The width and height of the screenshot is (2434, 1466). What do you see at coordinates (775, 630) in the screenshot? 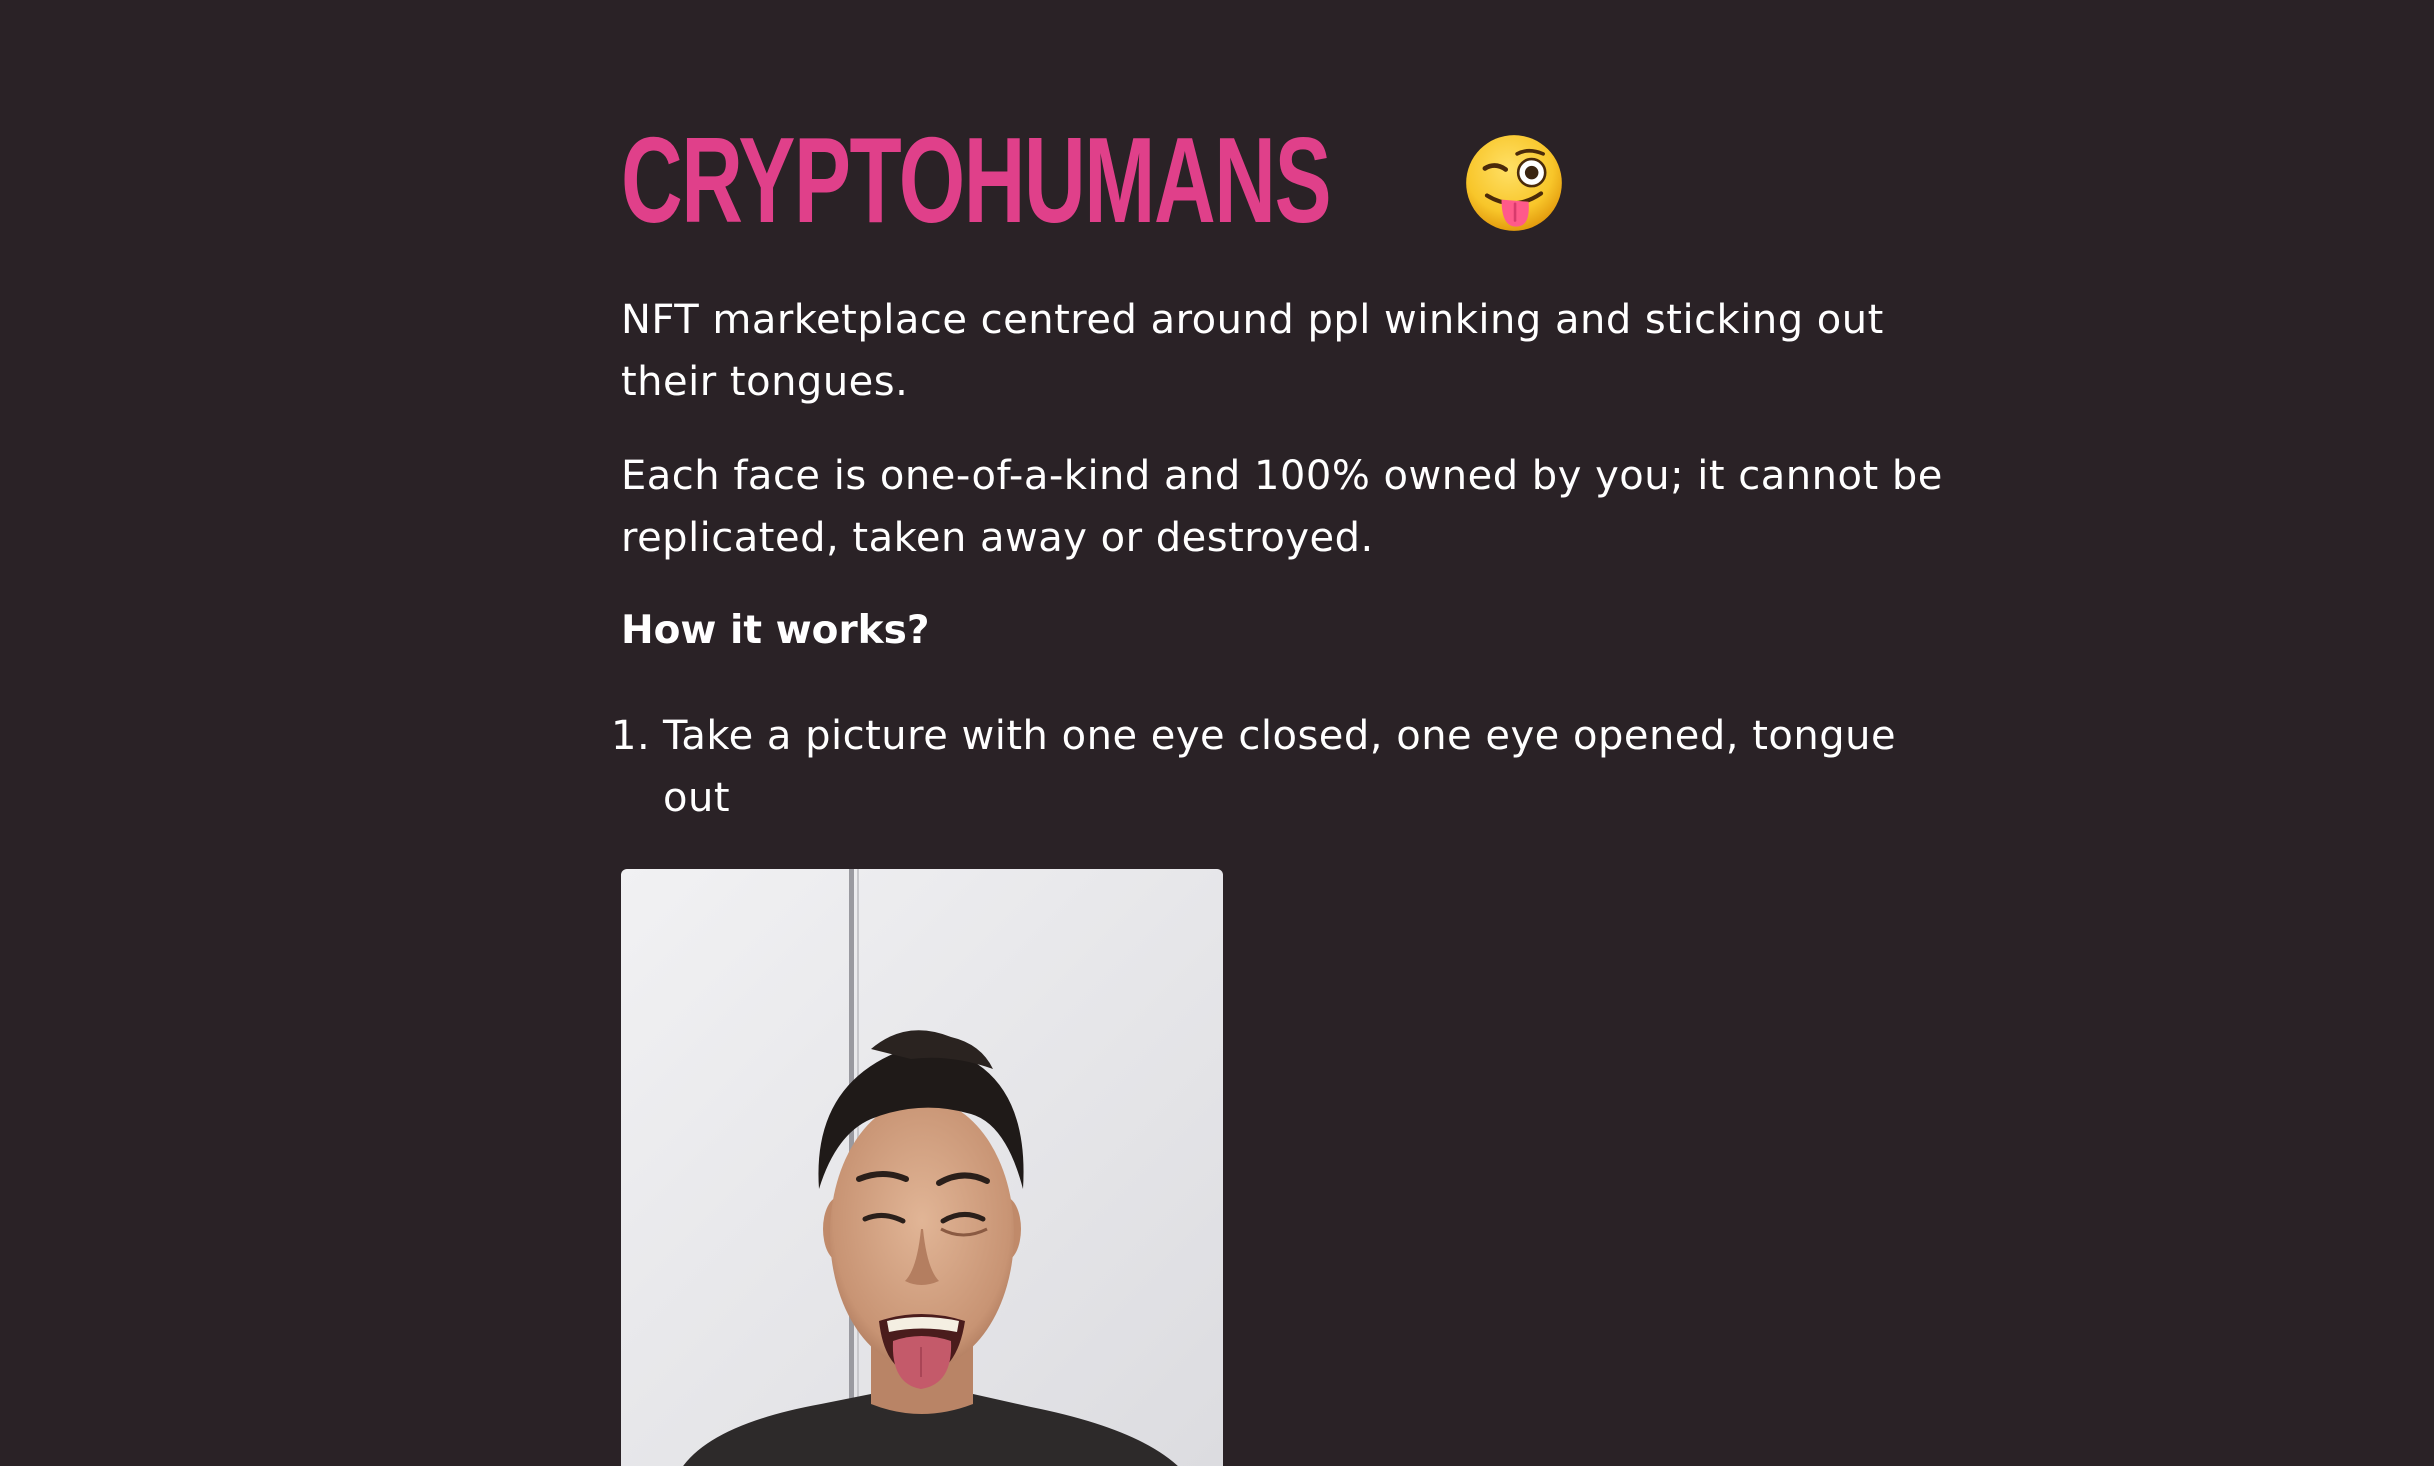
I see `how-it-works-heading: How it works?` at bounding box center [775, 630].